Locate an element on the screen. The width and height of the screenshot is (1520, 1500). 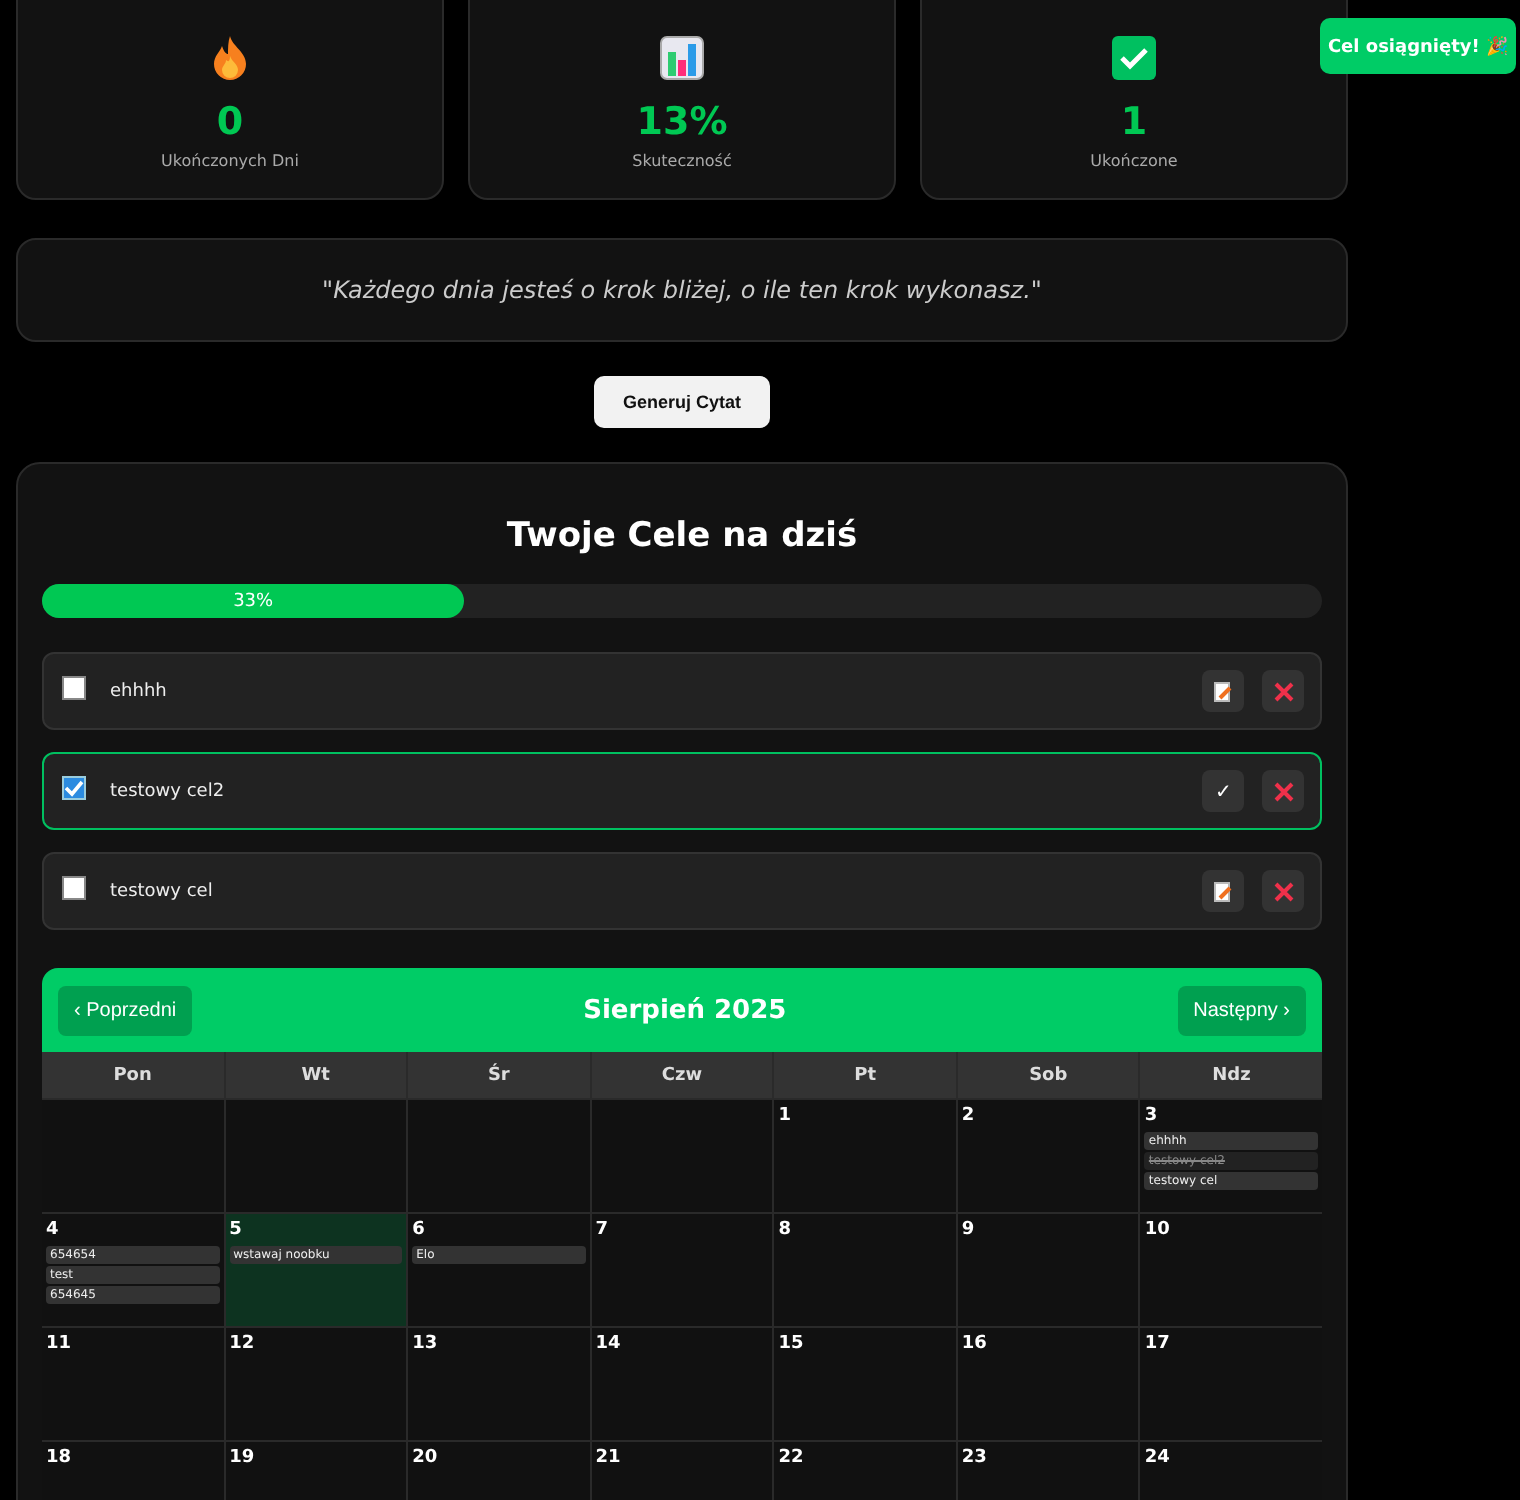
day-number: 23 is located at coordinates (975, 1458).